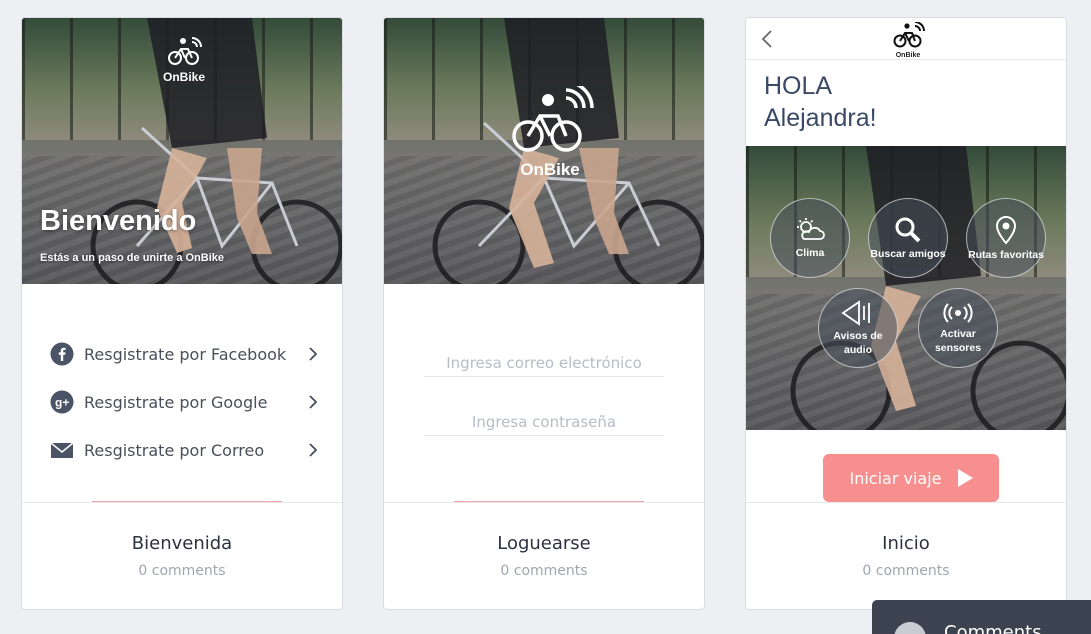  What do you see at coordinates (958, 312) in the screenshot?
I see `signal-icon` at bounding box center [958, 312].